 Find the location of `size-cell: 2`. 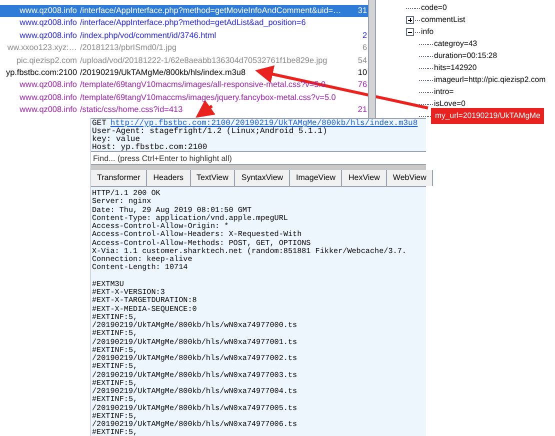

size-cell: 2 is located at coordinates (365, 36).